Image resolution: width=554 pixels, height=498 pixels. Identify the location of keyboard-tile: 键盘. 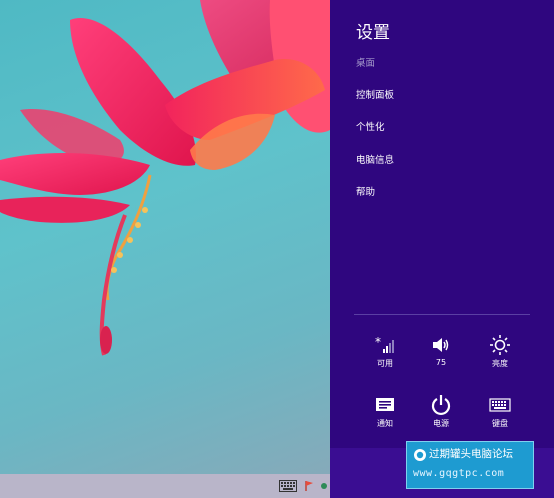
(500, 411).